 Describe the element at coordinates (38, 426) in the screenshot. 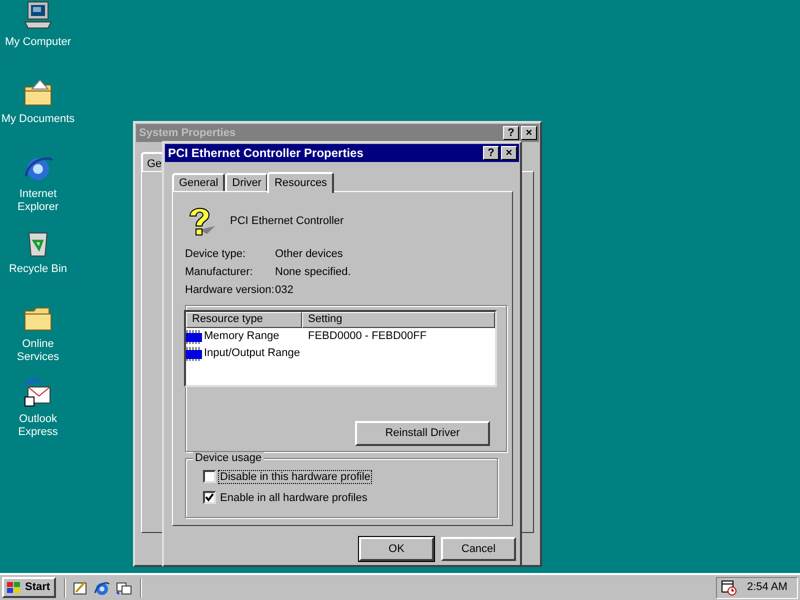

I see `icon-label: Outlook Express` at that location.